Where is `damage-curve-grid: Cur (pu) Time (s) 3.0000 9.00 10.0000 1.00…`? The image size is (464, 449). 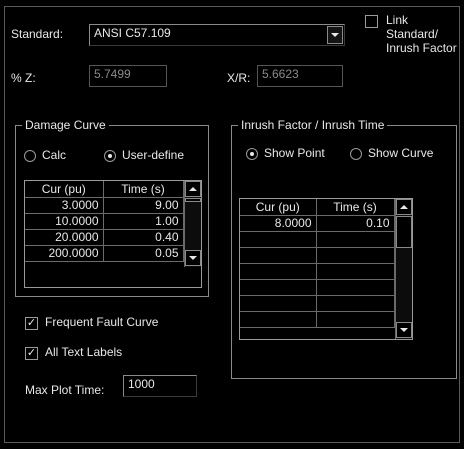
damage-curve-grid: Cur (pu) Time (s) 3.0000 9.00 10.0000 1.00… is located at coordinates (113, 234).